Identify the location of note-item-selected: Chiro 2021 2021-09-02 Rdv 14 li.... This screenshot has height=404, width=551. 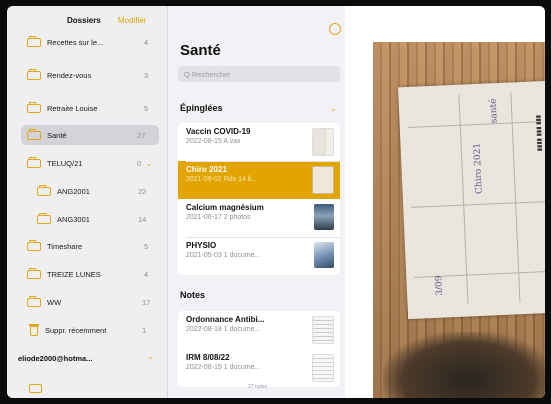
(259, 180).